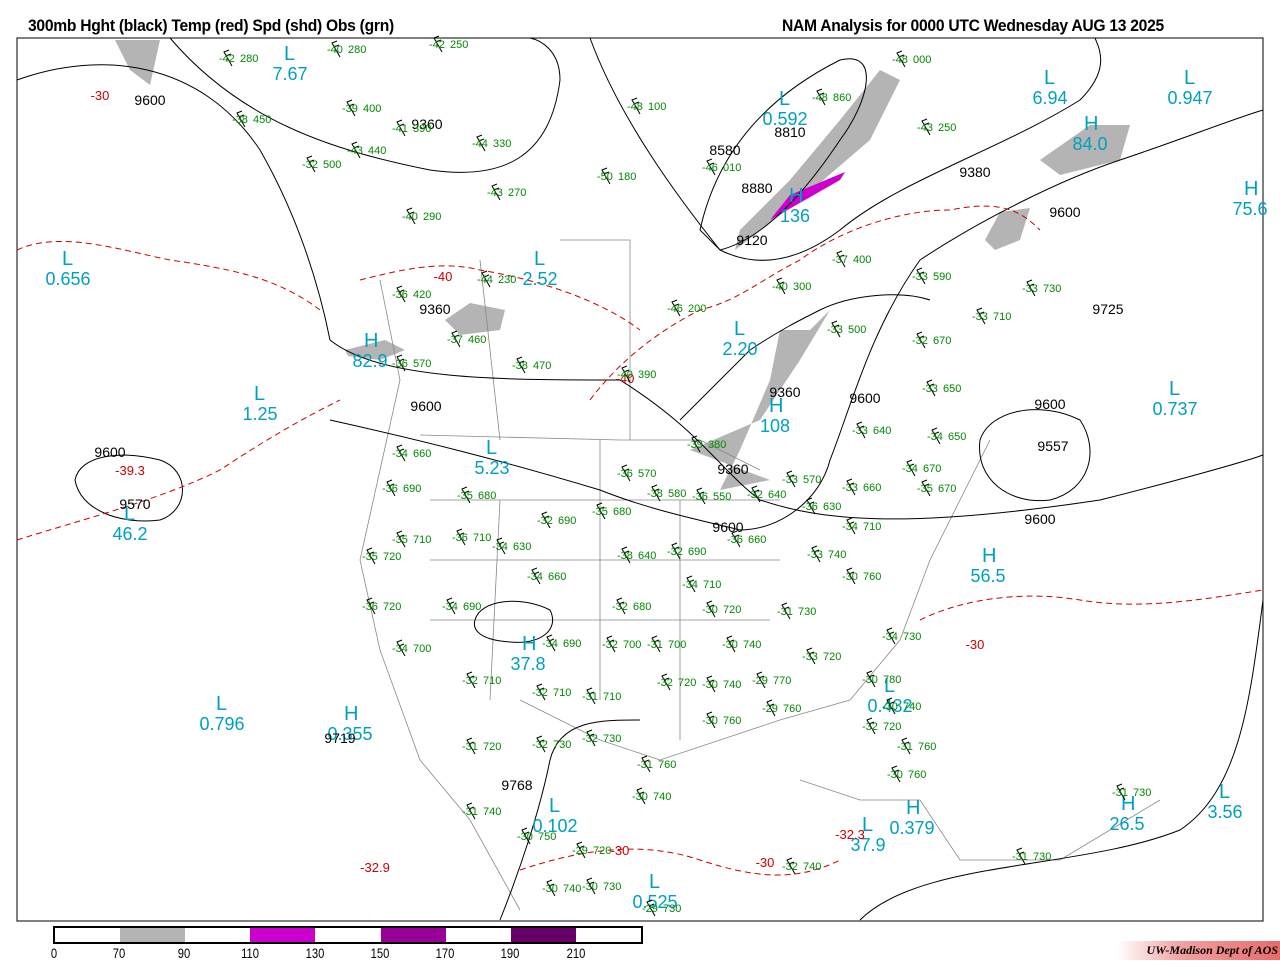 The height and width of the screenshot is (961, 1280). I want to click on legend-tick: 190, so click(510, 953).